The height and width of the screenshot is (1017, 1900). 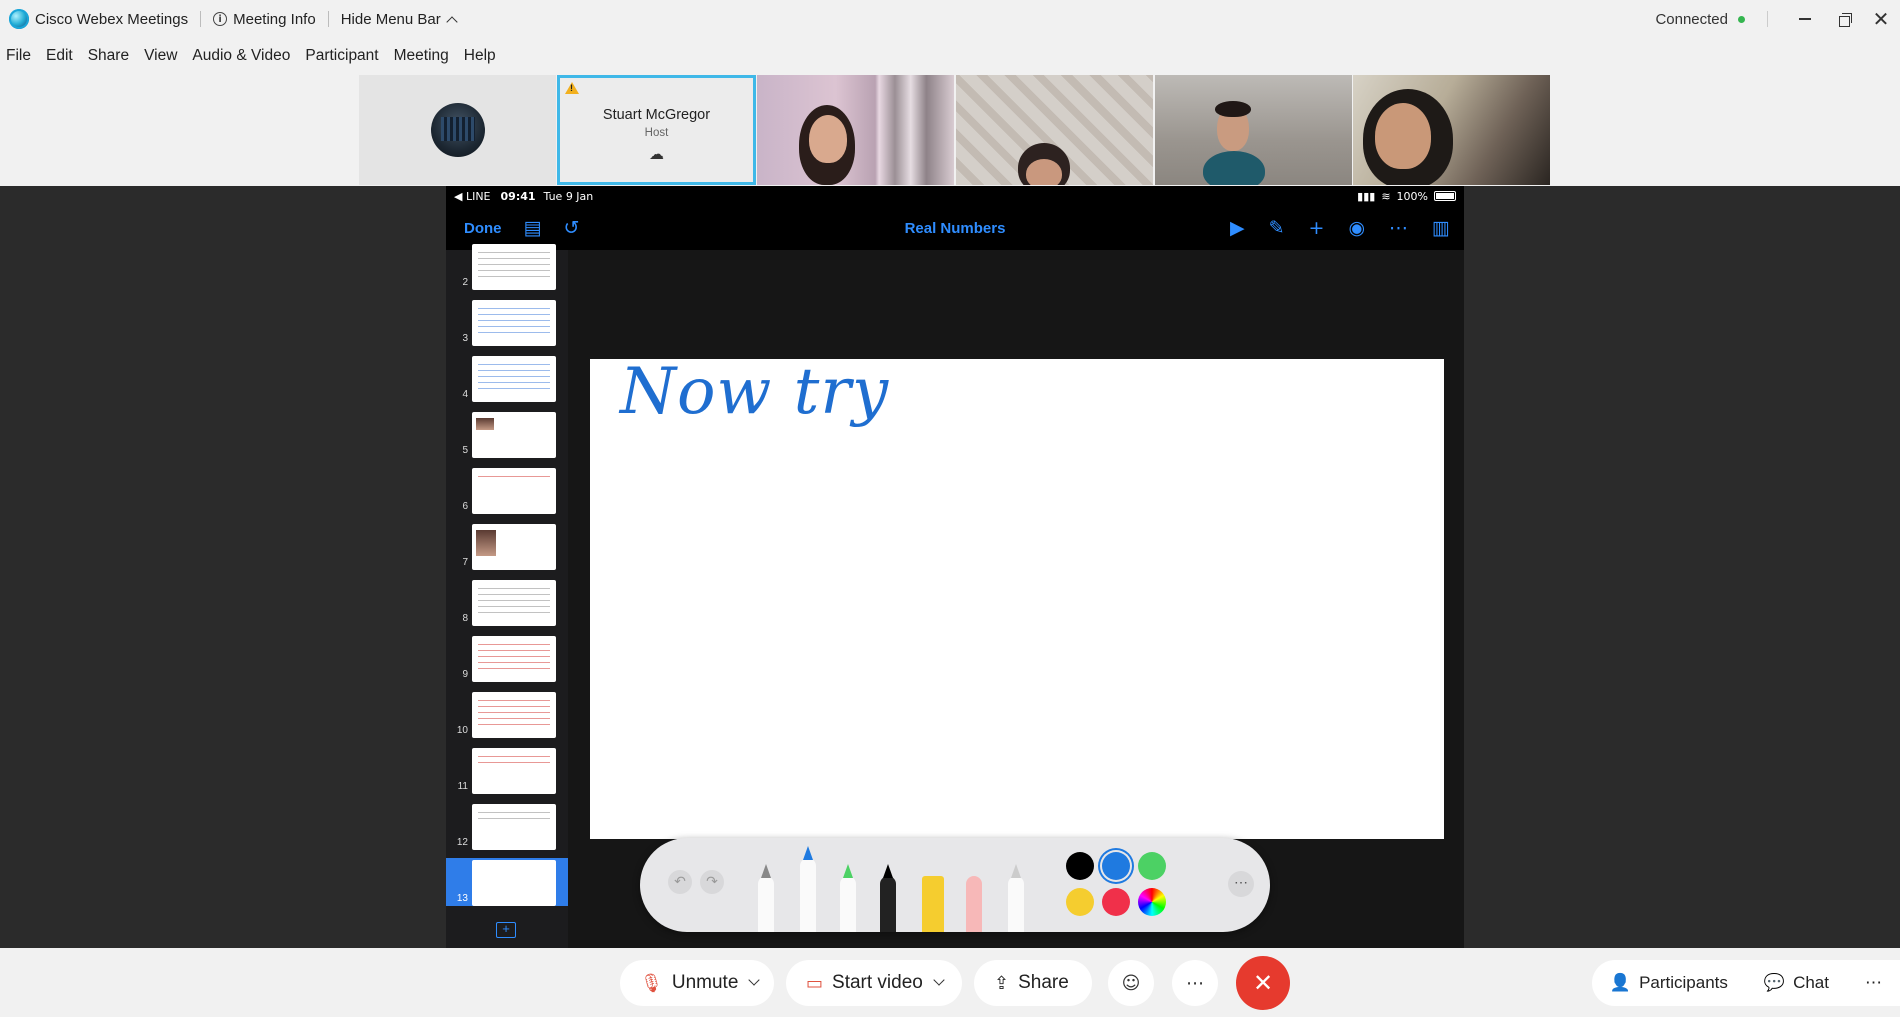 What do you see at coordinates (457, 130) in the screenshot?
I see `participant-tile-self` at bounding box center [457, 130].